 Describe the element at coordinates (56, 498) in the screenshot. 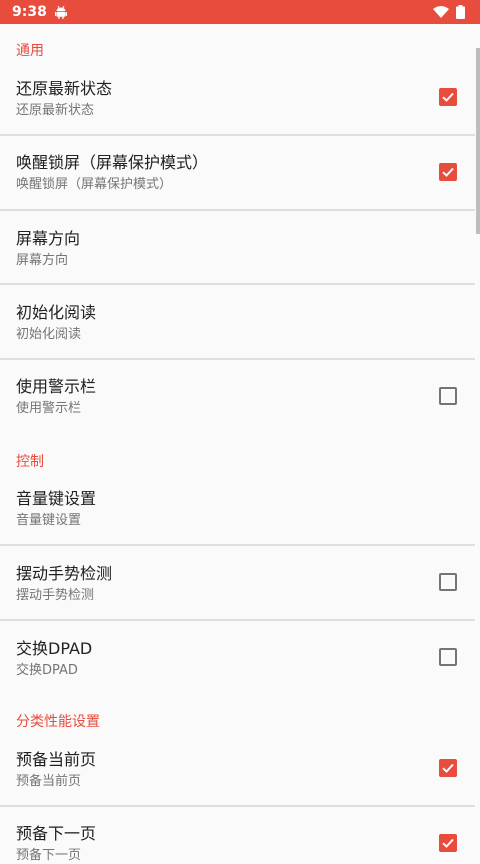

I see `pref-title: 音量键设置` at that location.